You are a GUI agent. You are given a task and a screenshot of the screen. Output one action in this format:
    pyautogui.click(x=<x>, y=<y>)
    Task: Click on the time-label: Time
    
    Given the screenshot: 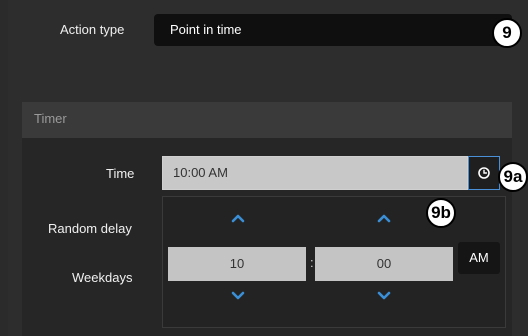 What is the action you would take?
    pyautogui.click(x=120, y=173)
    